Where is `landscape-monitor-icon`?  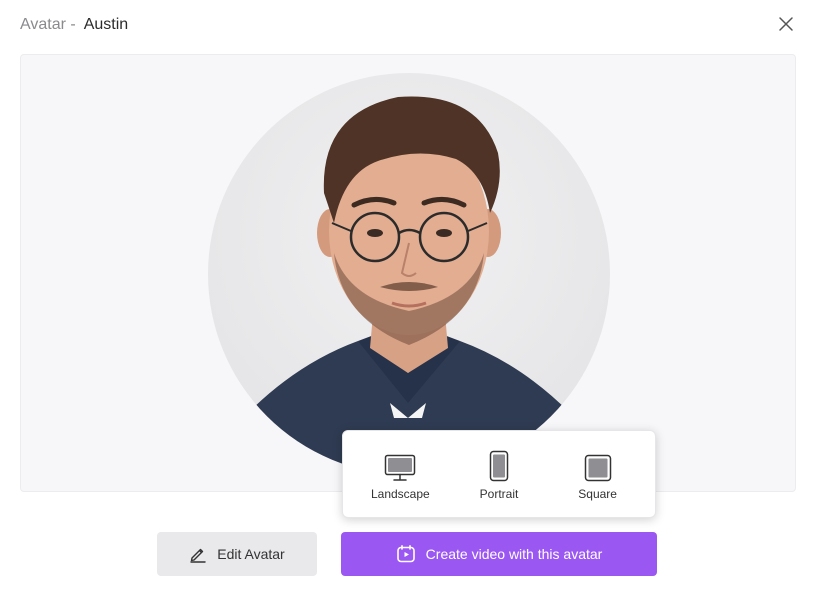 landscape-monitor-icon is located at coordinates (400, 467).